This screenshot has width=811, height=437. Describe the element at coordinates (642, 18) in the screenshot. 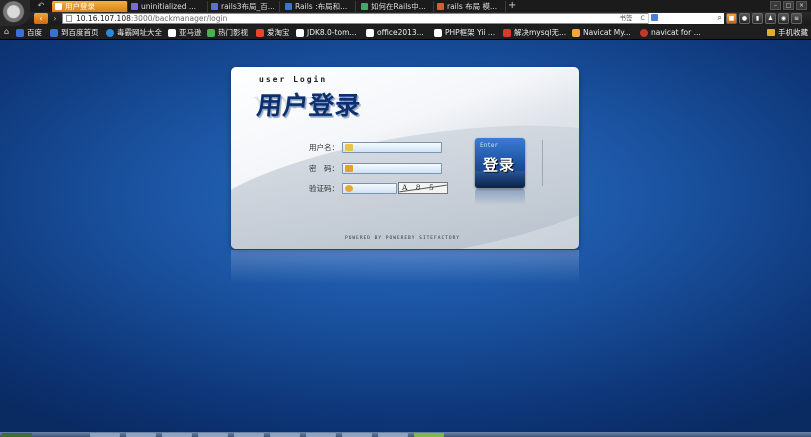

I see `refresh-icon: C` at that location.